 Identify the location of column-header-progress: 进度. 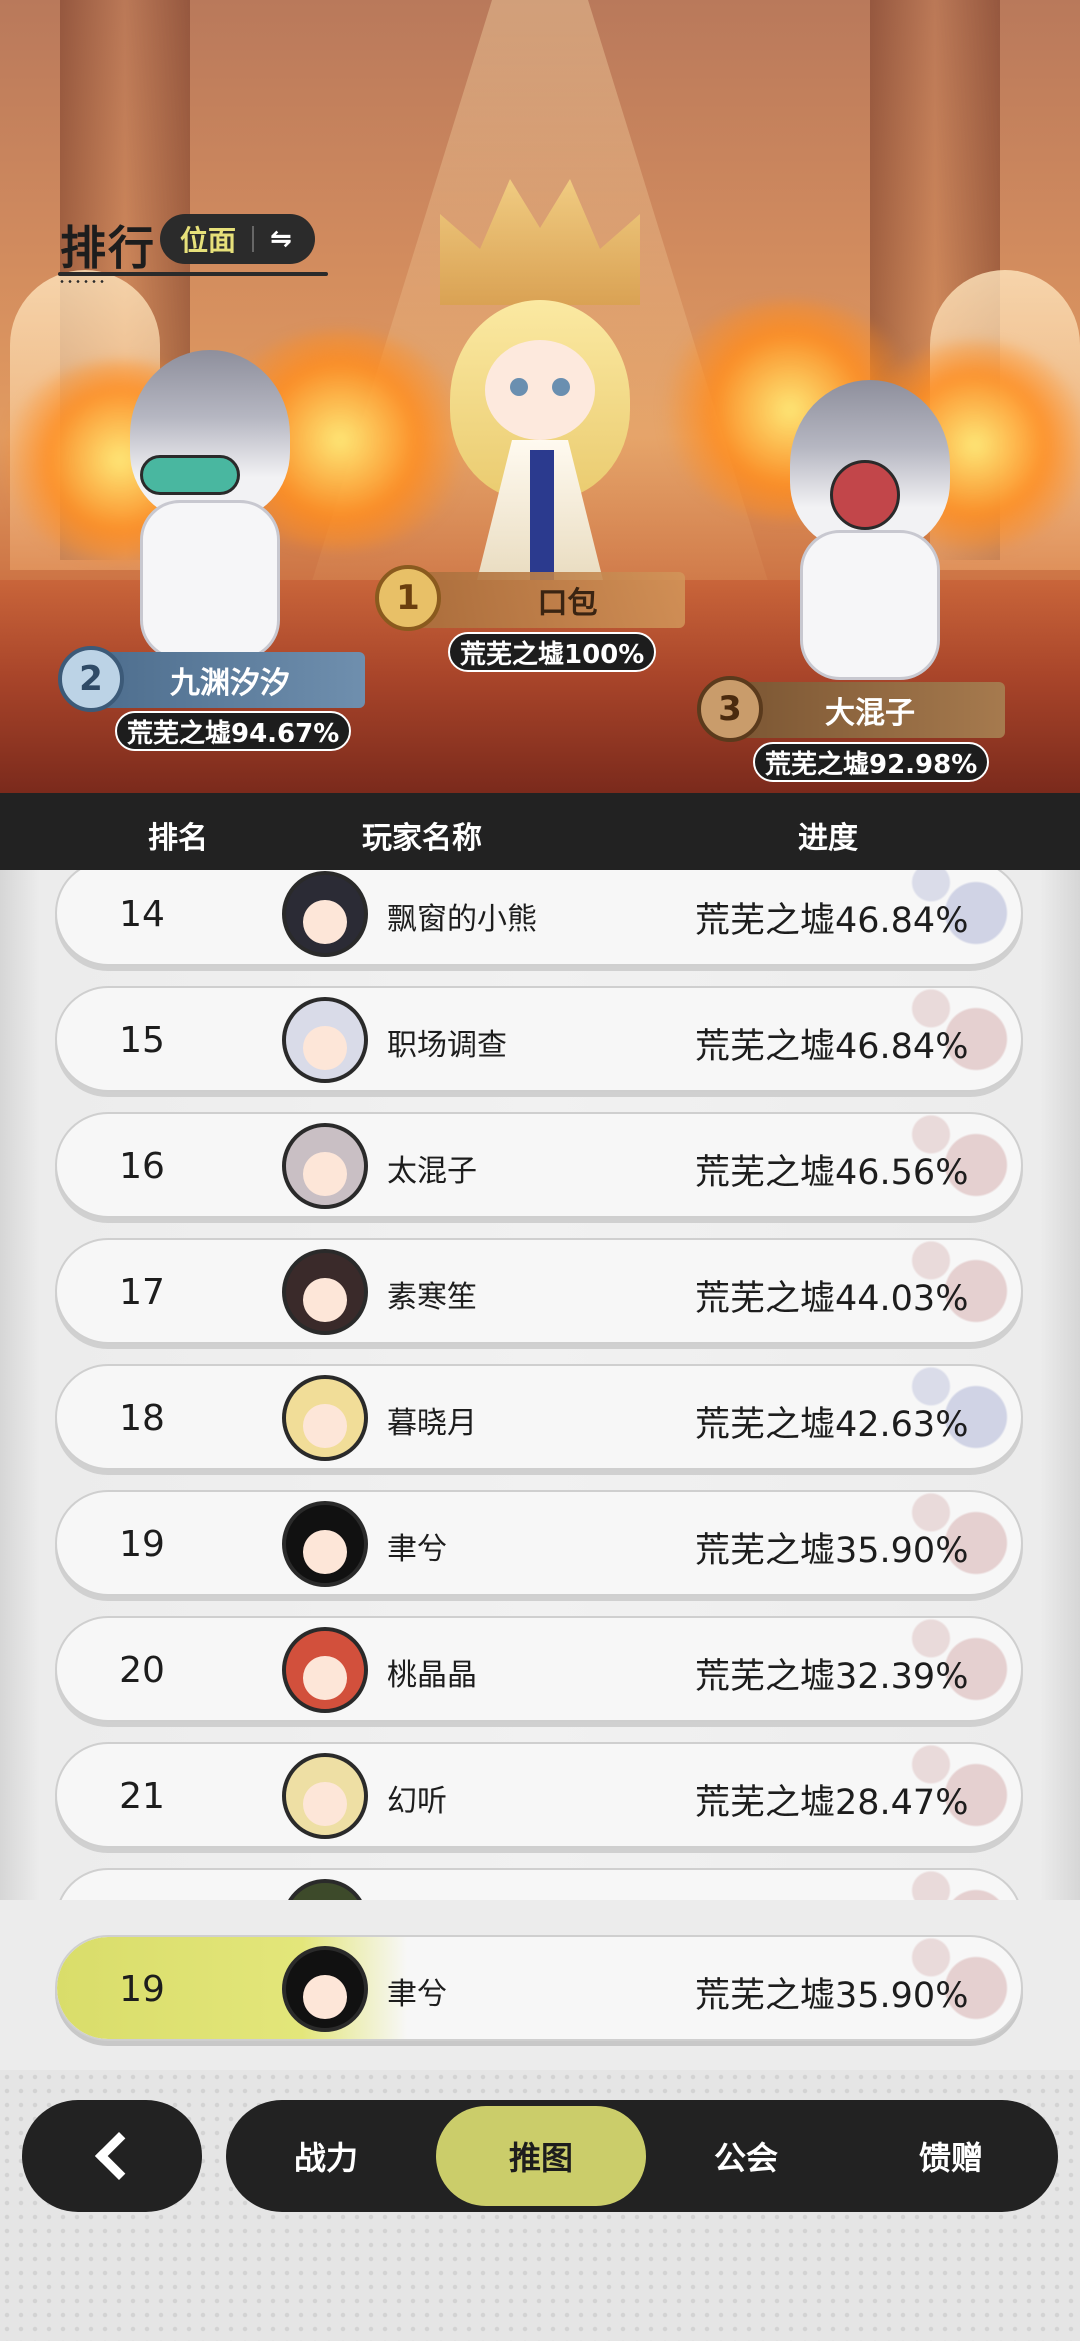
(828, 838).